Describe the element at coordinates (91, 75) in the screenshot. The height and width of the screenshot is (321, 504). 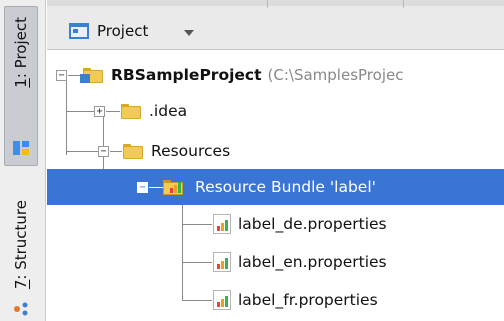
I see `module-folder-icon` at that location.